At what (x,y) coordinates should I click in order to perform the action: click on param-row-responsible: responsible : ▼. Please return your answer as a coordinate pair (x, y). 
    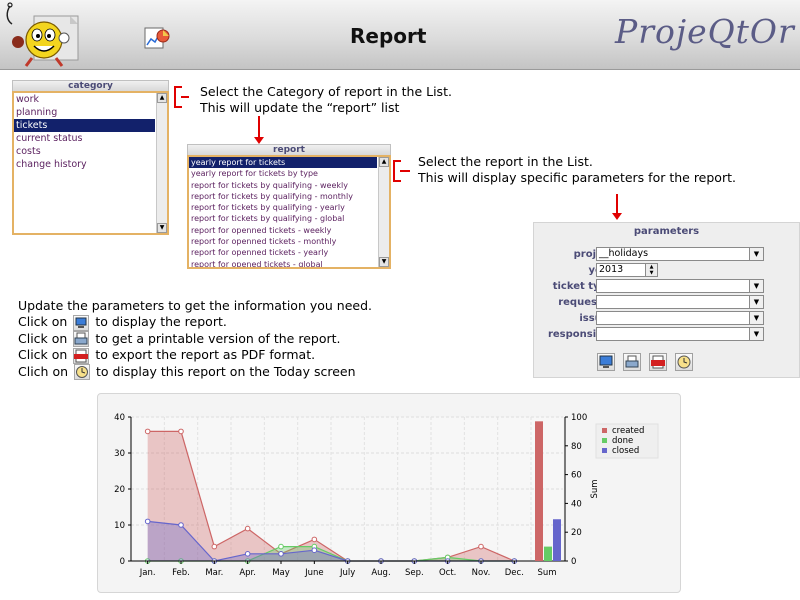
    Looking at the image, I should click on (666, 334).